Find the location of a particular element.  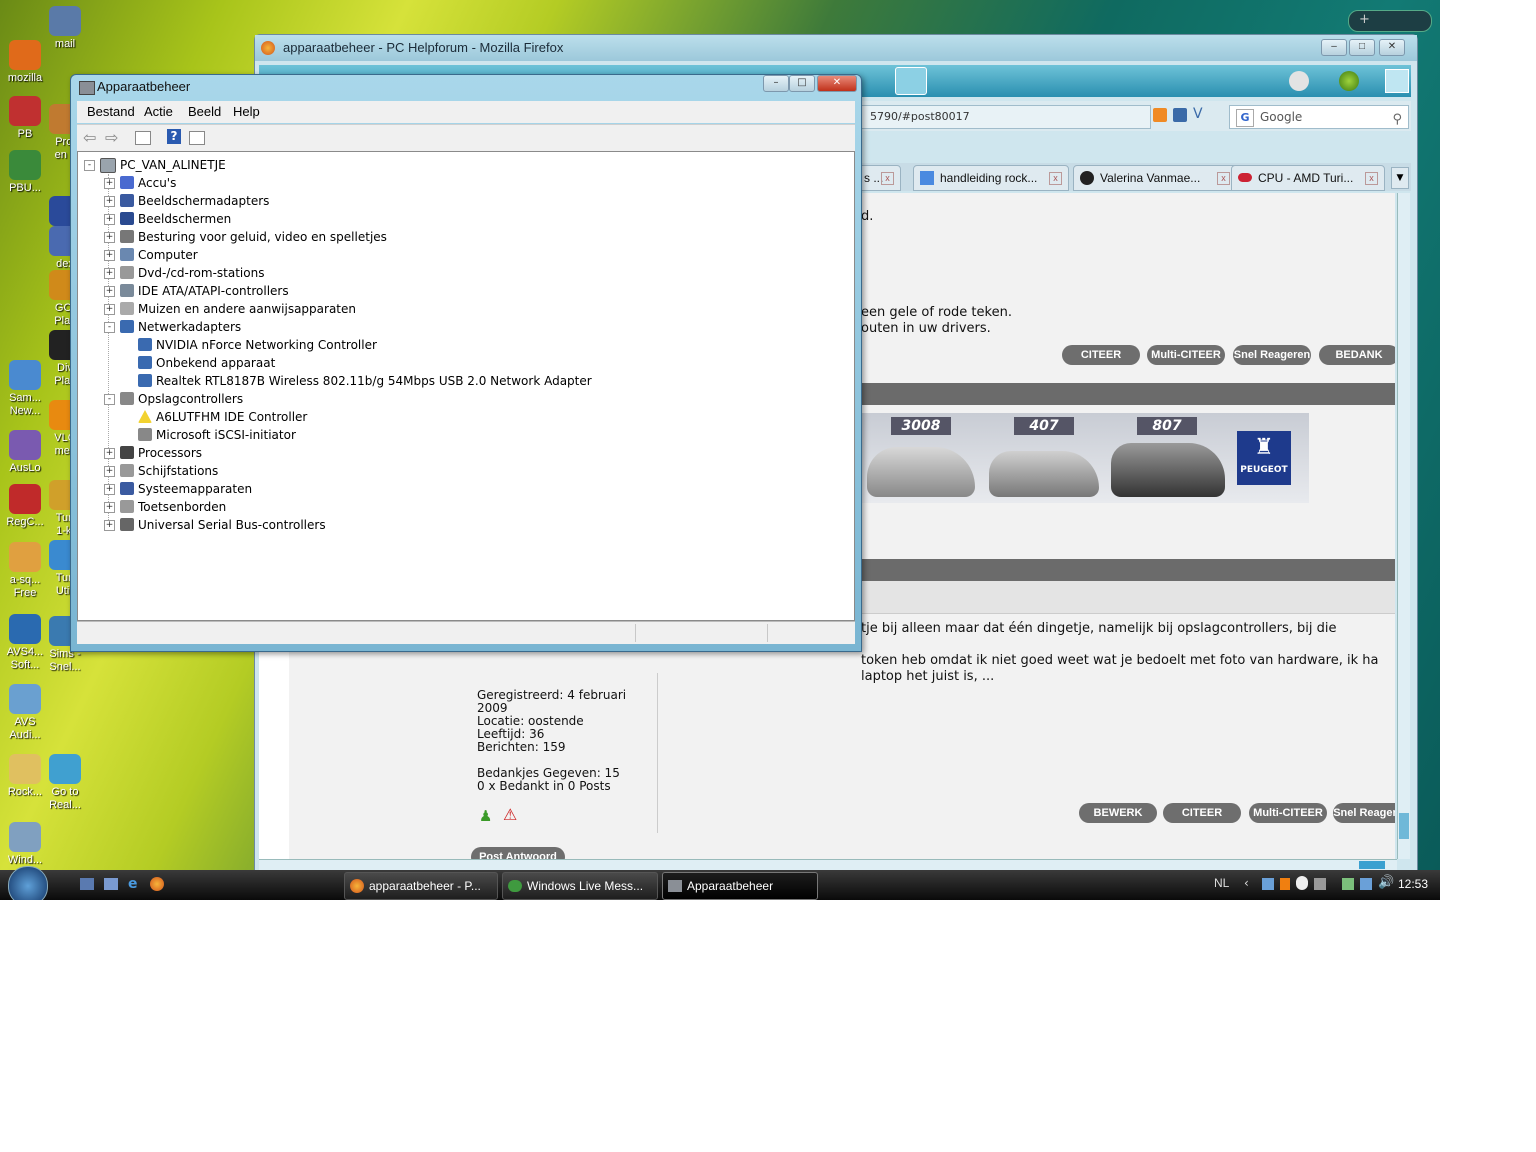

volume-icon: 🔊 is located at coordinates (1386, 882).